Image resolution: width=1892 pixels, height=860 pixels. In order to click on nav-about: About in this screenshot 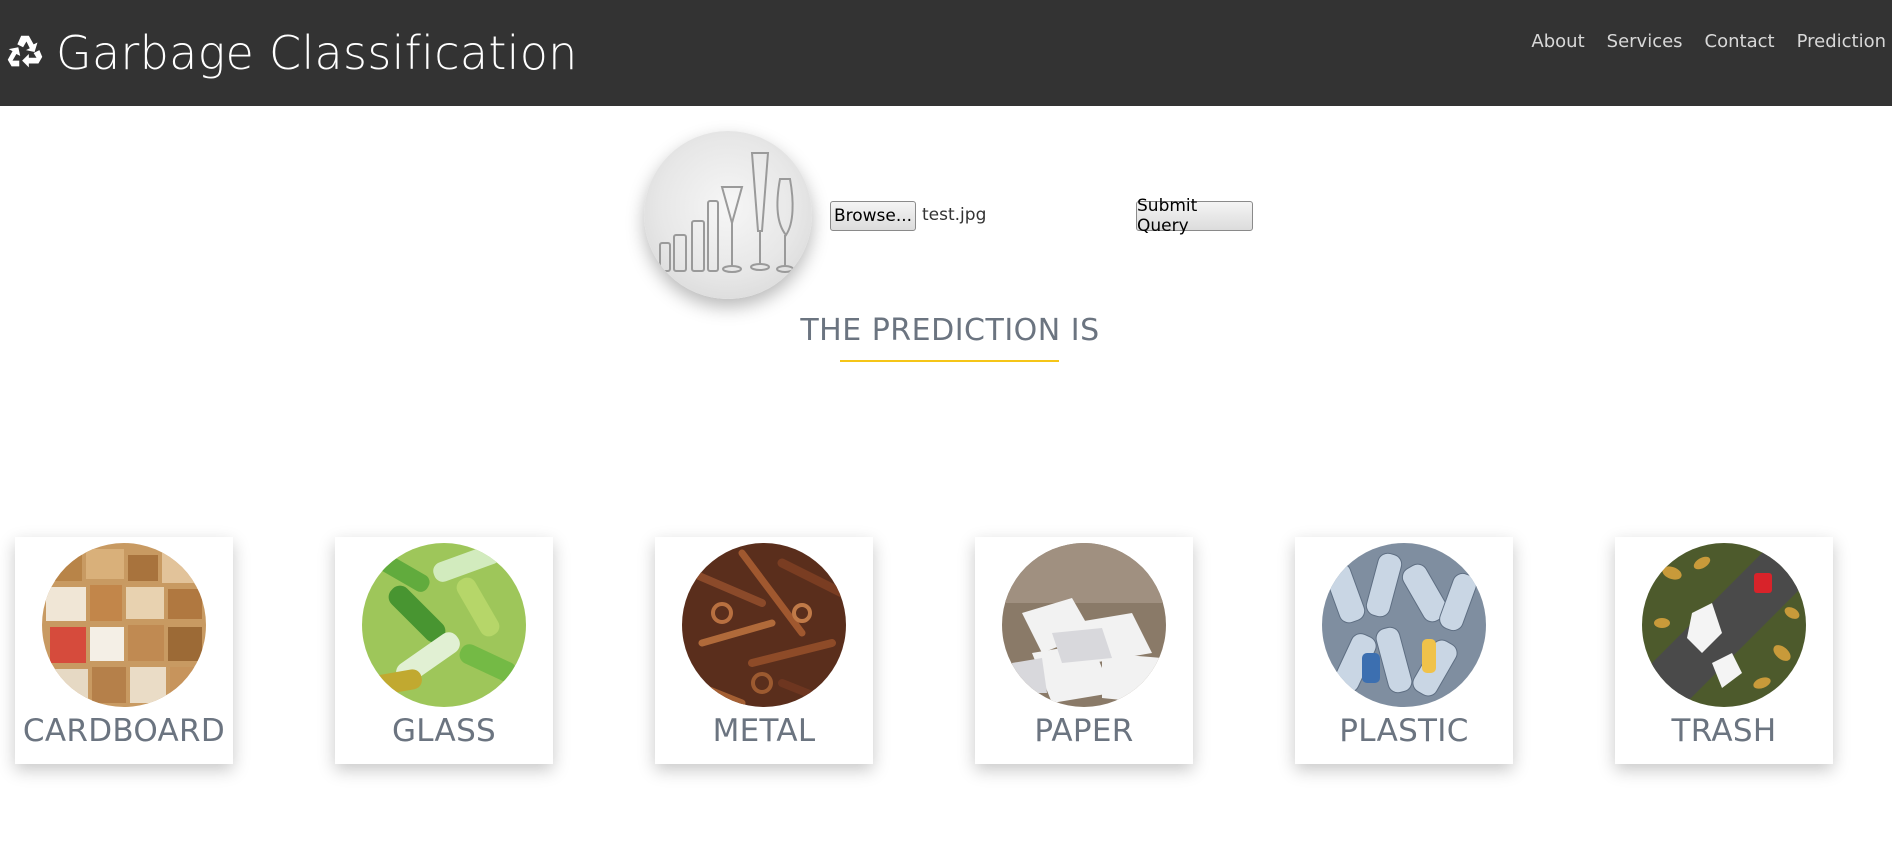, I will do `click(1557, 42)`.